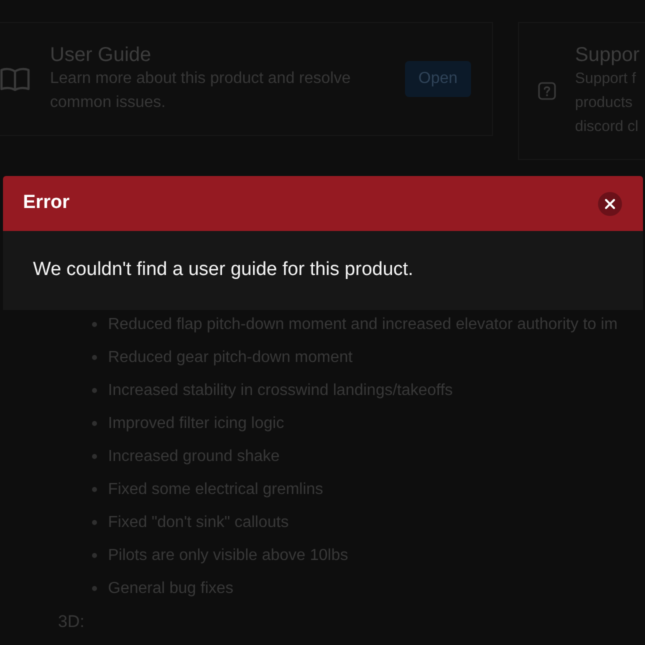 This screenshot has height=645, width=645. Describe the element at coordinates (547, 91) in the screenshot. I see `question-icon` at that location.